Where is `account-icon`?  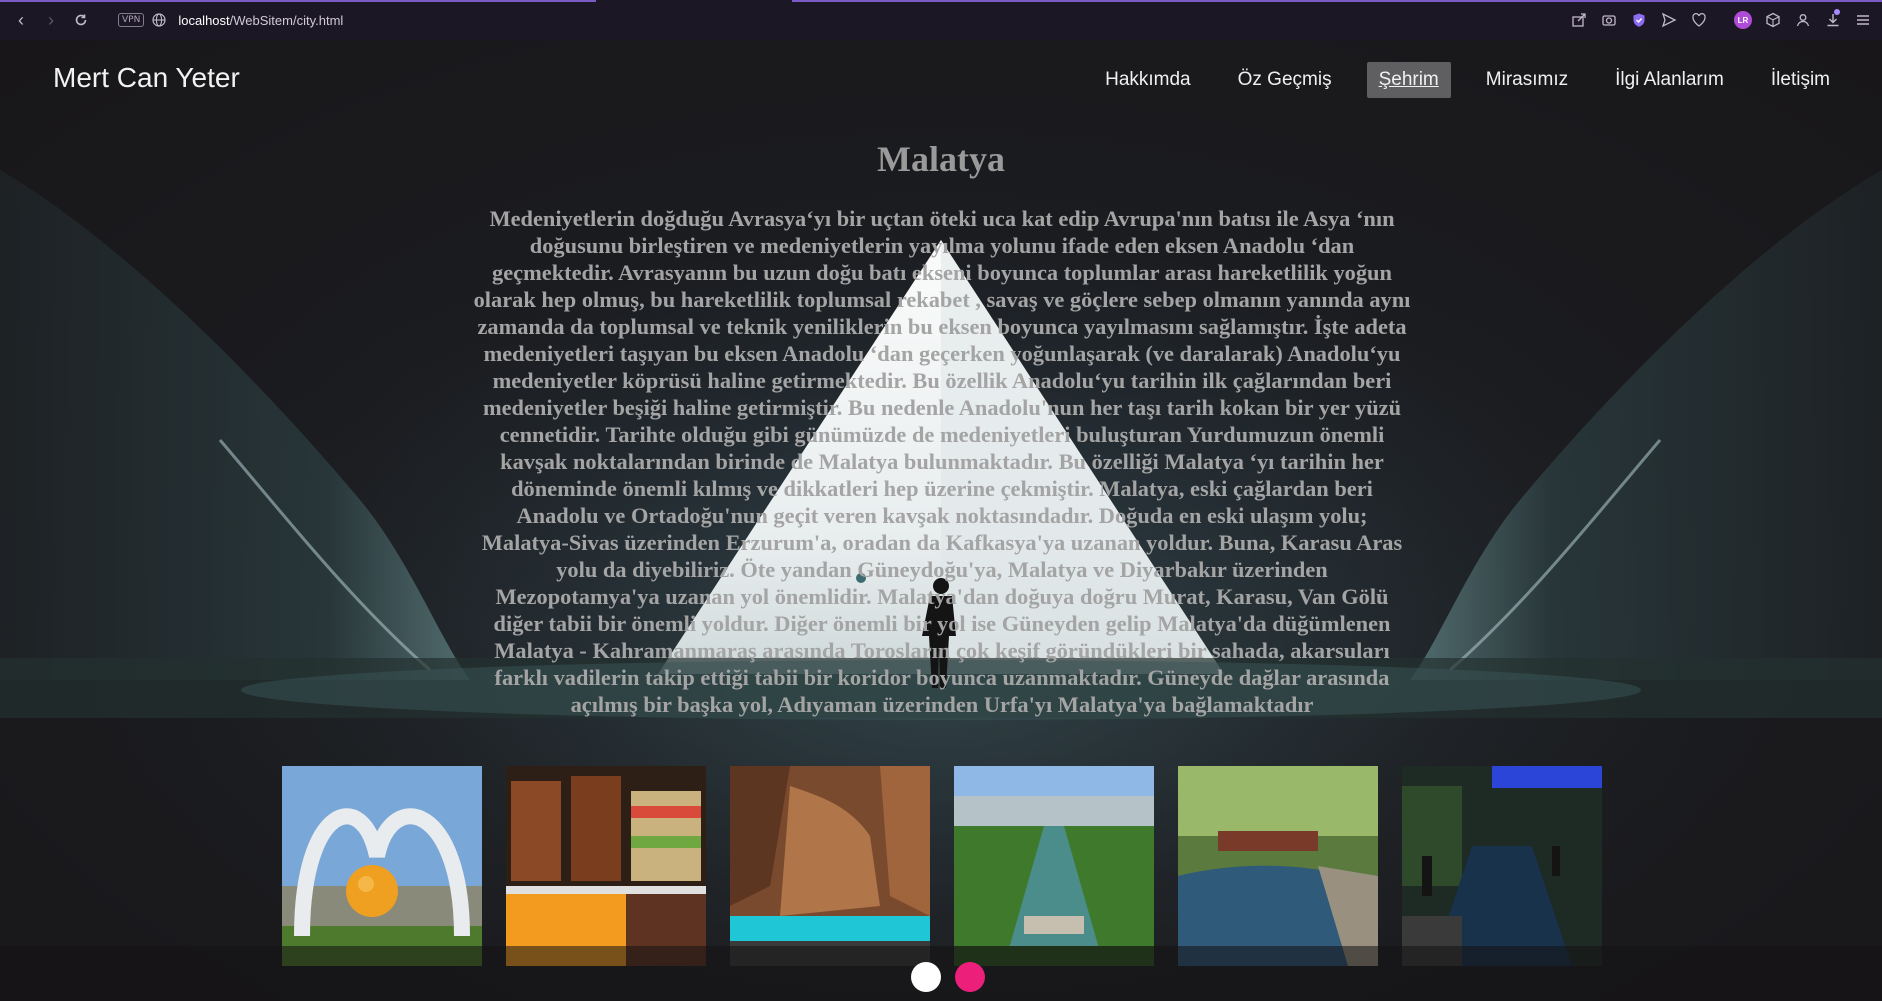
account-icon is located at coordinates (1803, 20).